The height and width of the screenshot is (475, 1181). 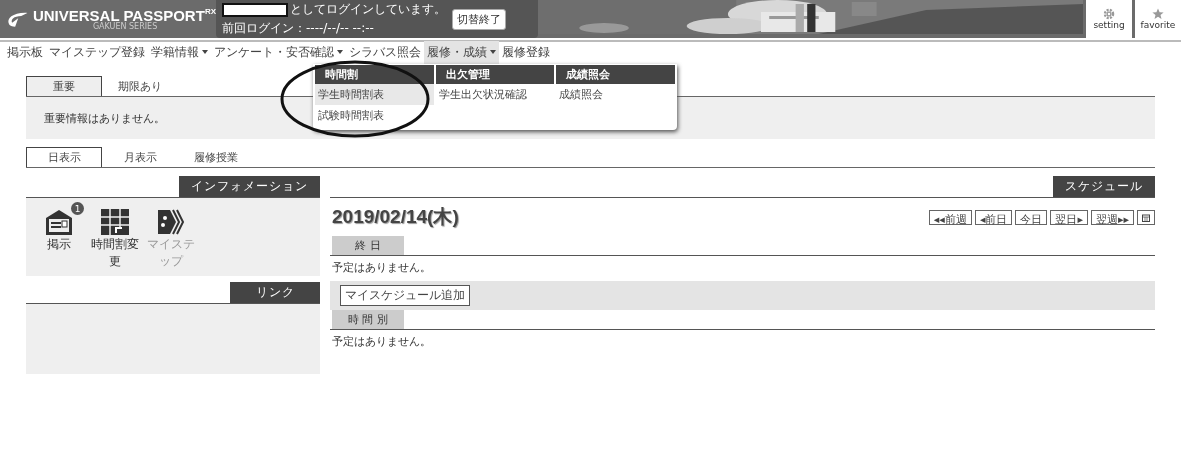 I want to click on section-title: スケジュール, so click(x=1104, y=186).